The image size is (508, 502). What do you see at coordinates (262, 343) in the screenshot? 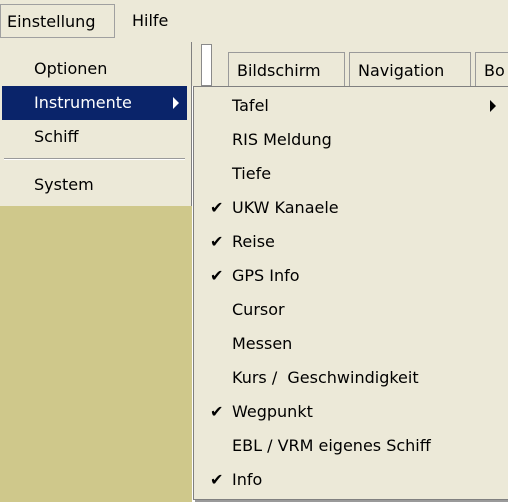
I see `menu-item-label: Messen` at bounding box center [262, 343].